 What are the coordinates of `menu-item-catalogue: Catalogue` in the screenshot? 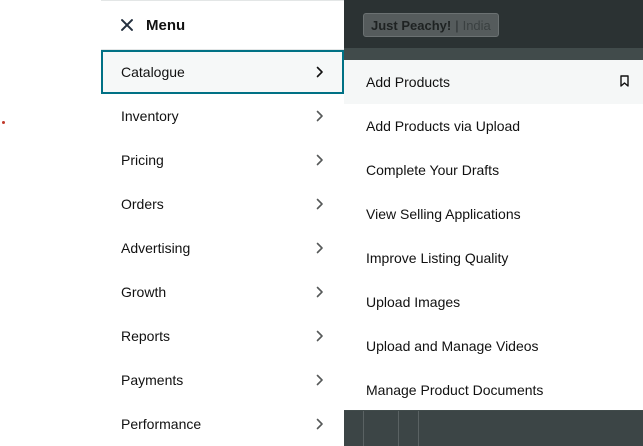 It's located at (222, 72).